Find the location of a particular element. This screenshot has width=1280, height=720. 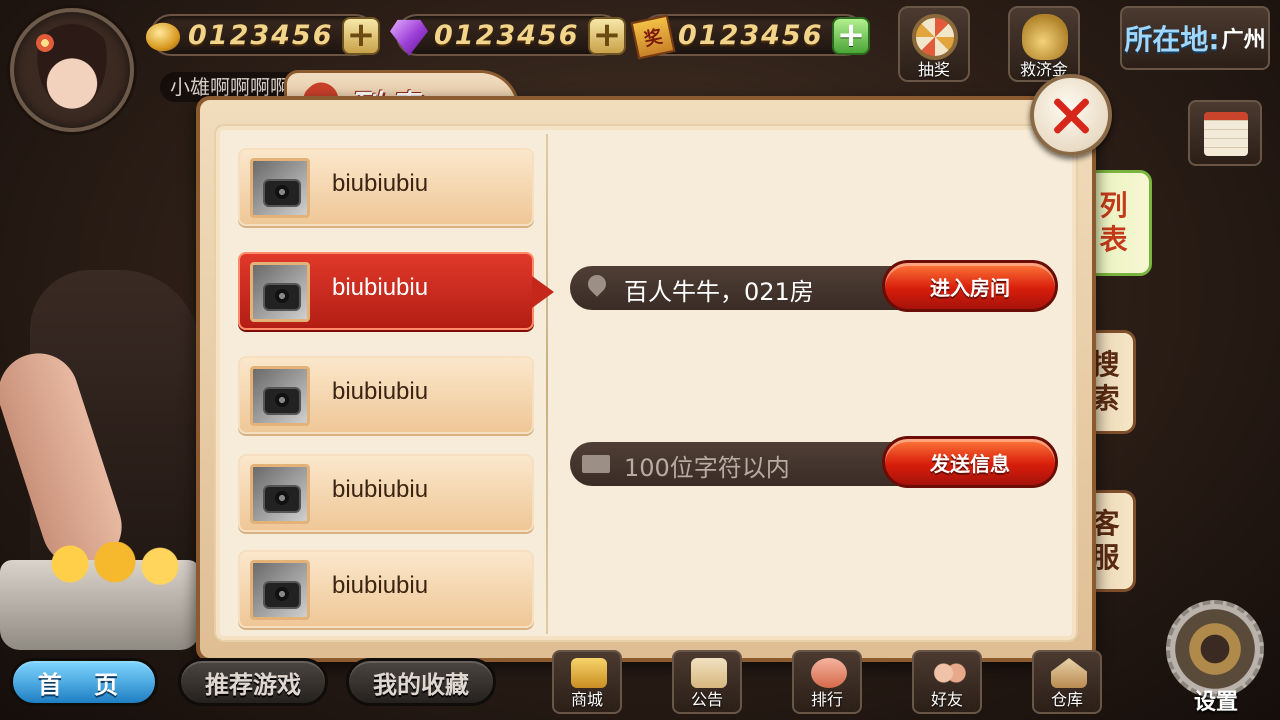

money-bag-icon is located at coordinates (1045, 37).